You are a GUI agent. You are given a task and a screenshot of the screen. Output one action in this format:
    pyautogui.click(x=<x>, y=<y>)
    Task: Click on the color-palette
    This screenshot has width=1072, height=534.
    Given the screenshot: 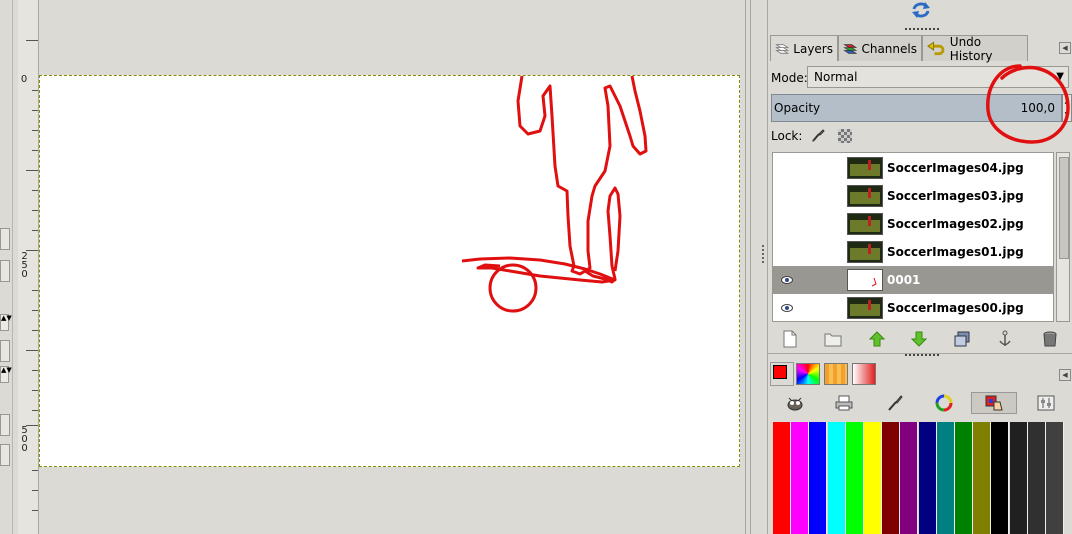 What is the action you would take?
    pyautogui.click(x=922, y=478)
    